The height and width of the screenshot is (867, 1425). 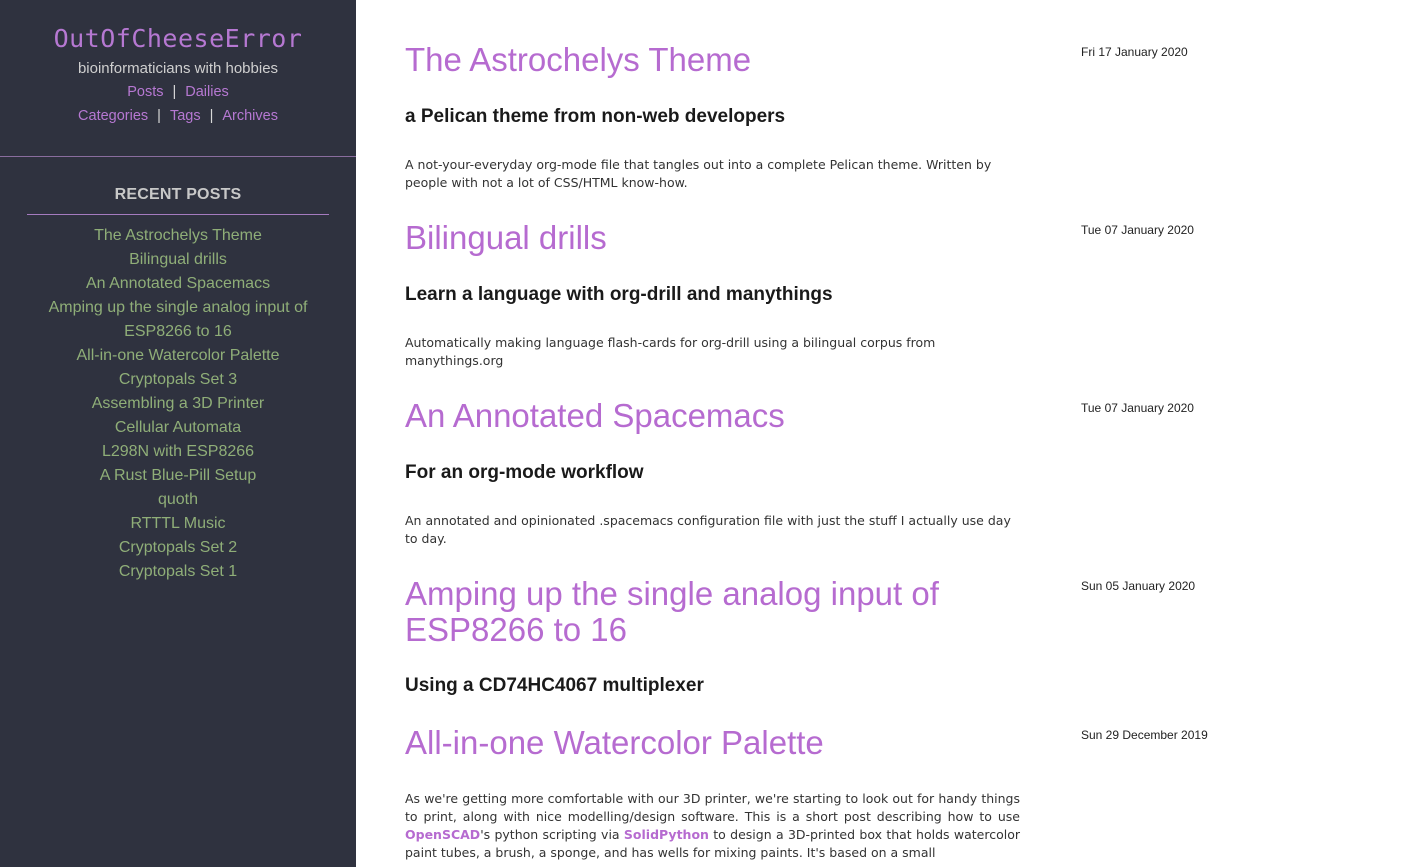 I want to click on list-item: Assembling a 3D Printer, so click(x=178, y=404).